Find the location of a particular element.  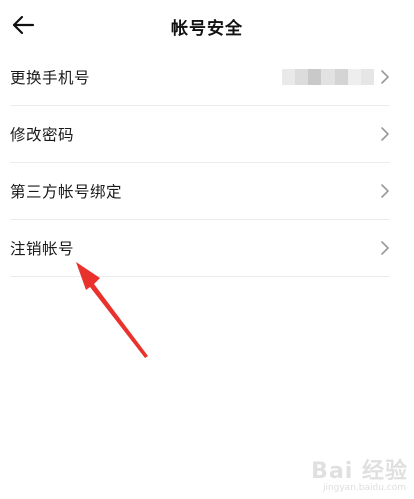

baidu-jingyan-watermark: Bai 经验 jingyan.baidu.com is located at coordinates (348, 471).